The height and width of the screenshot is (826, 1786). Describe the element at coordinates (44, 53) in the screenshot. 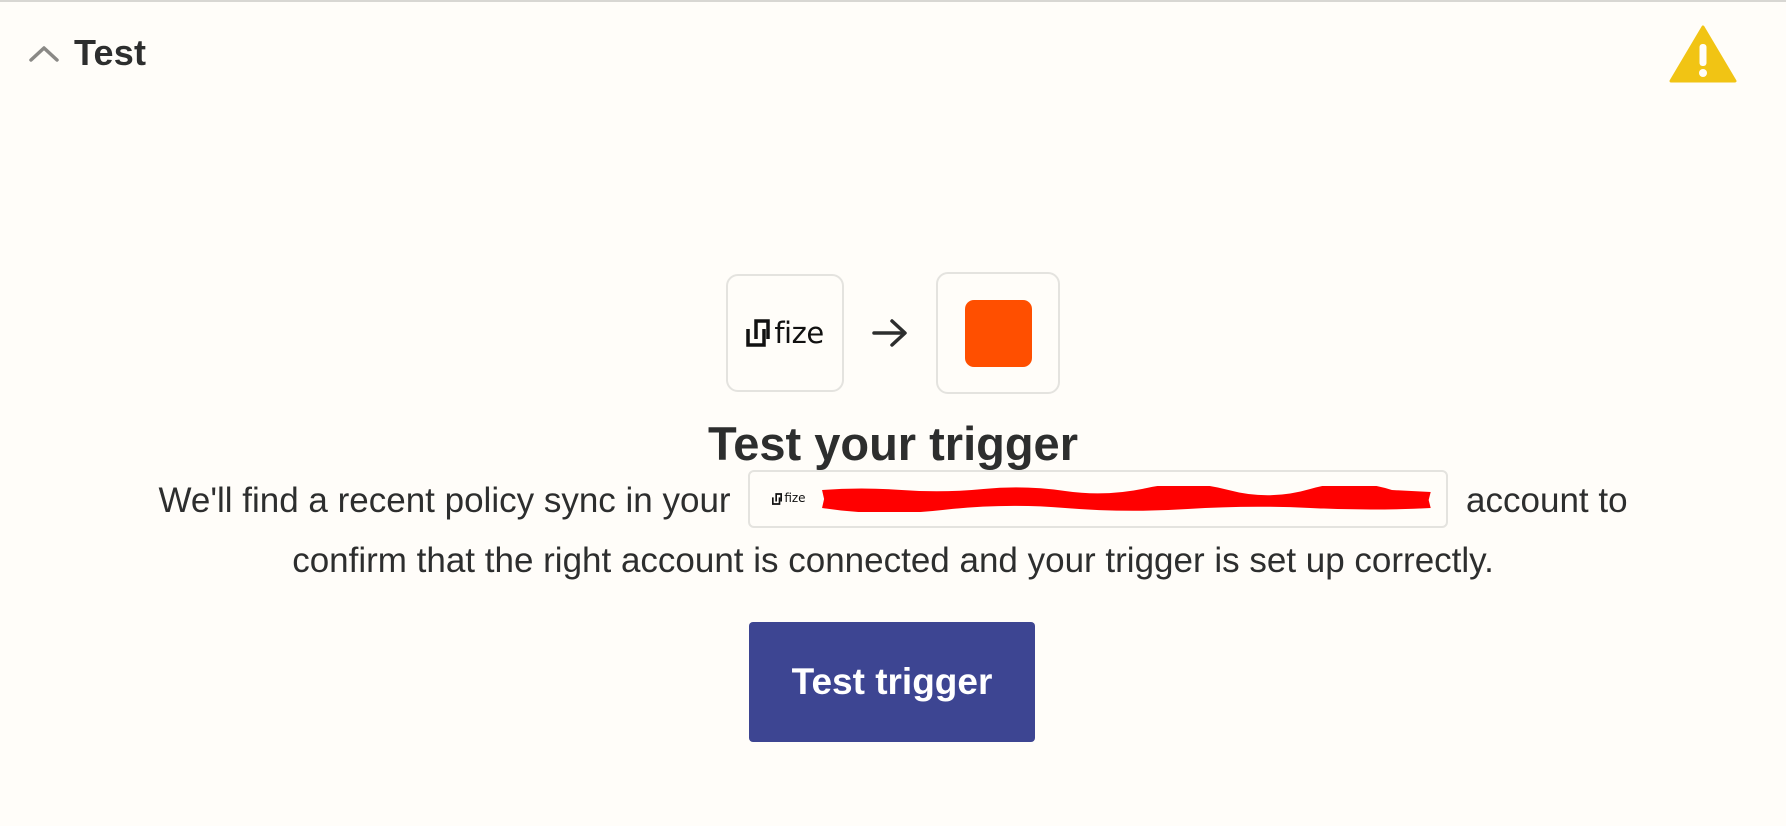

I see `chevron-up-icon` at that location.